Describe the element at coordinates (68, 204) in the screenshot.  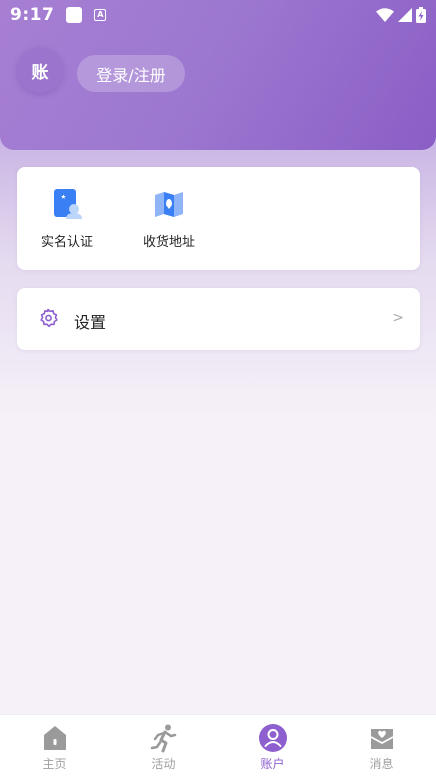
I see `id-card-icon` at that location.